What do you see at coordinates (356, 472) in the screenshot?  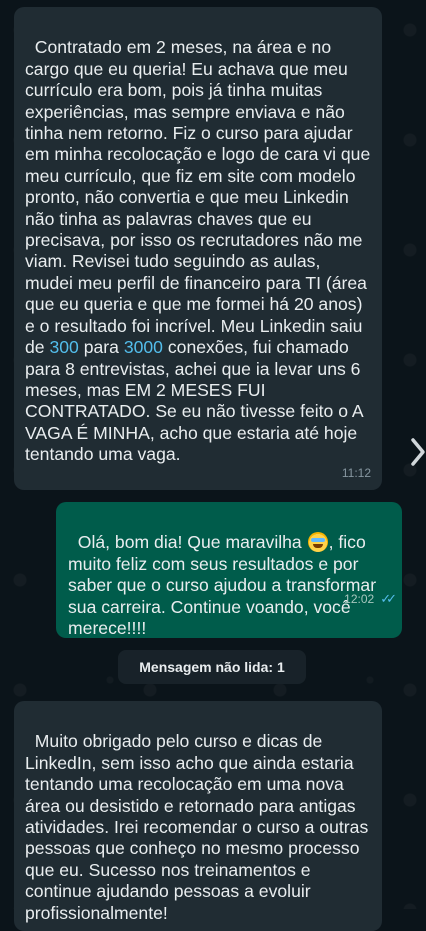 I see `message-time: 11:12` at bounding box center [356, 472].